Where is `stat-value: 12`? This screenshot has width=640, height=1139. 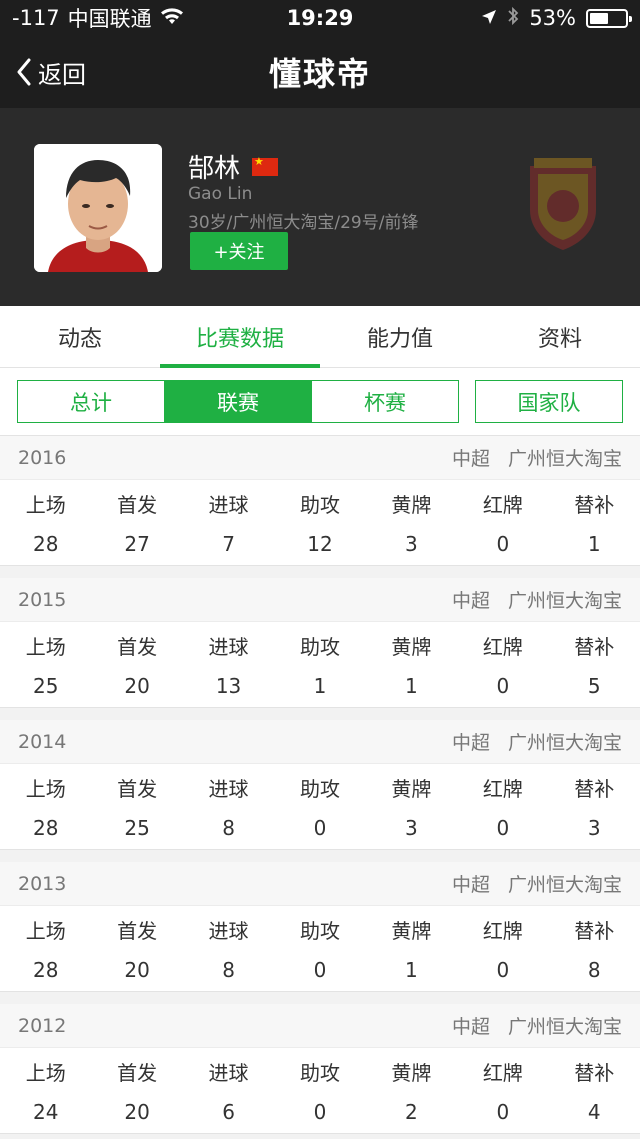
stat-value: 12 is located at coordinates (320, 544).